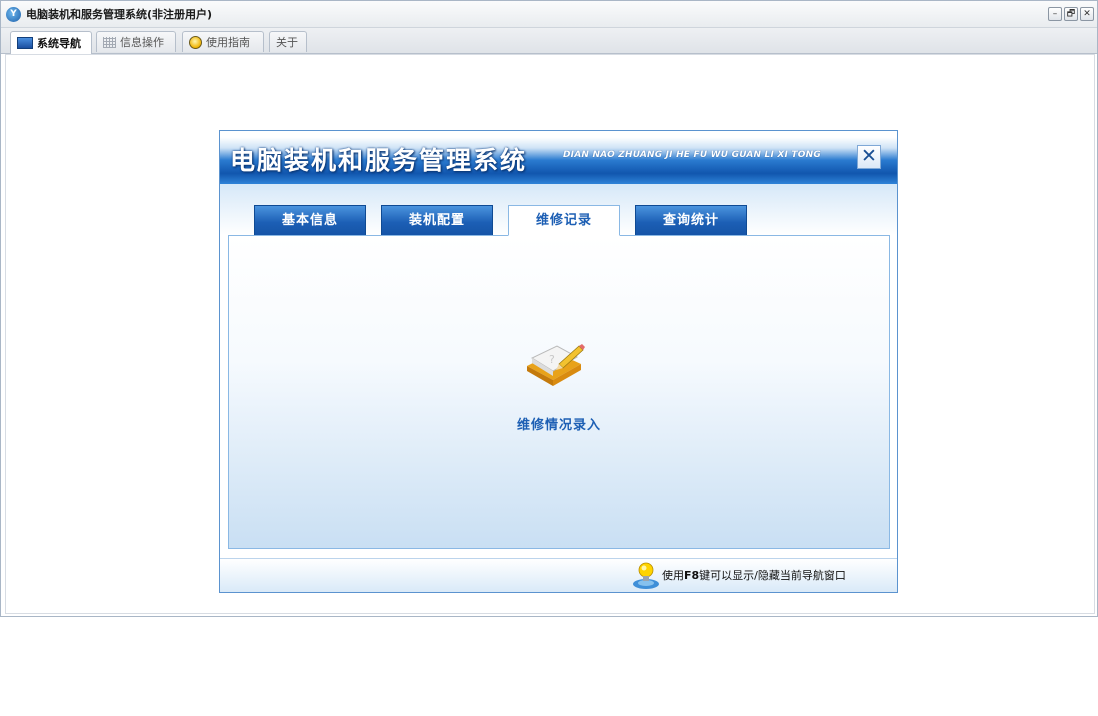  Describe the element at coordinates (691, 220) in the screenshot. I see `tab-query-statistics: 查询统计` at that location.